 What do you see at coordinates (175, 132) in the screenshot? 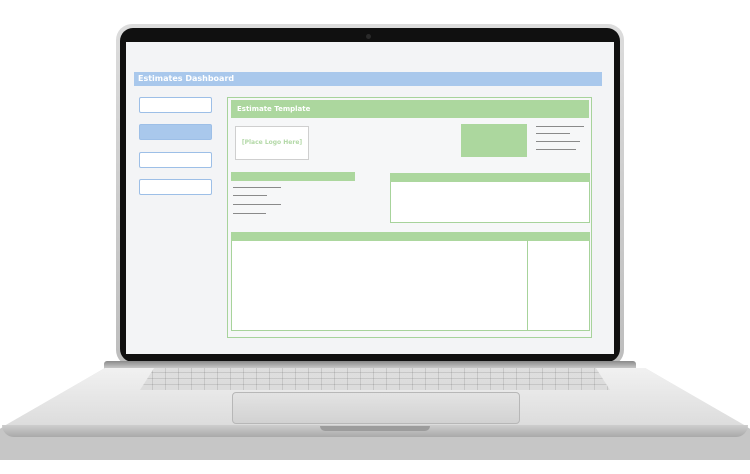
I see `sidebar-item-2-active` at bounding box center [175, 132].